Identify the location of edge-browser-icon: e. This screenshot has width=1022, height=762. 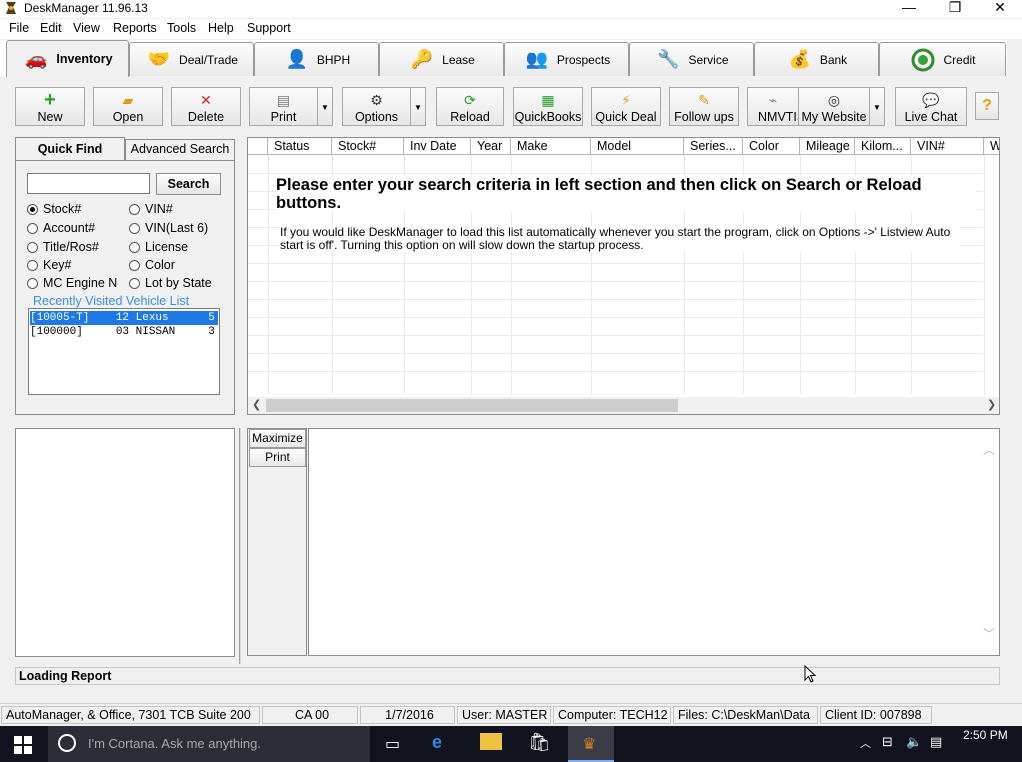
(437, 742).